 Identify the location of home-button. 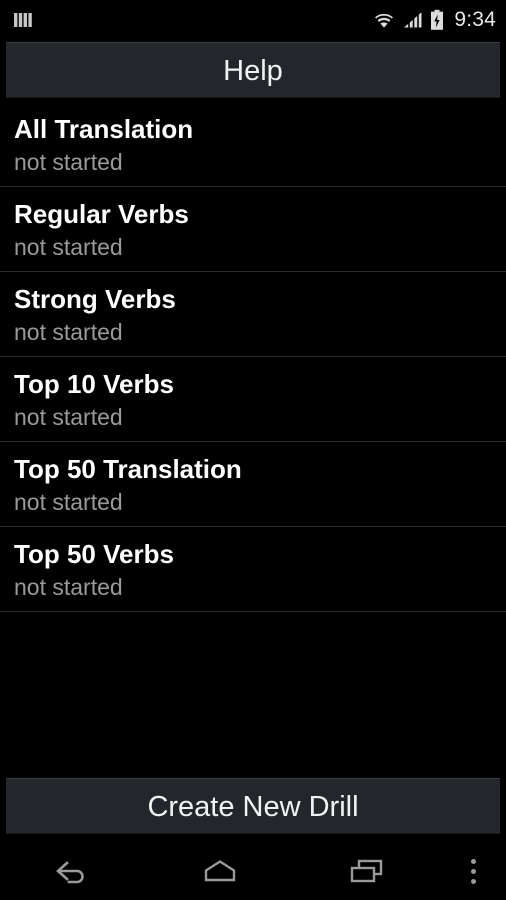
(220, 871).